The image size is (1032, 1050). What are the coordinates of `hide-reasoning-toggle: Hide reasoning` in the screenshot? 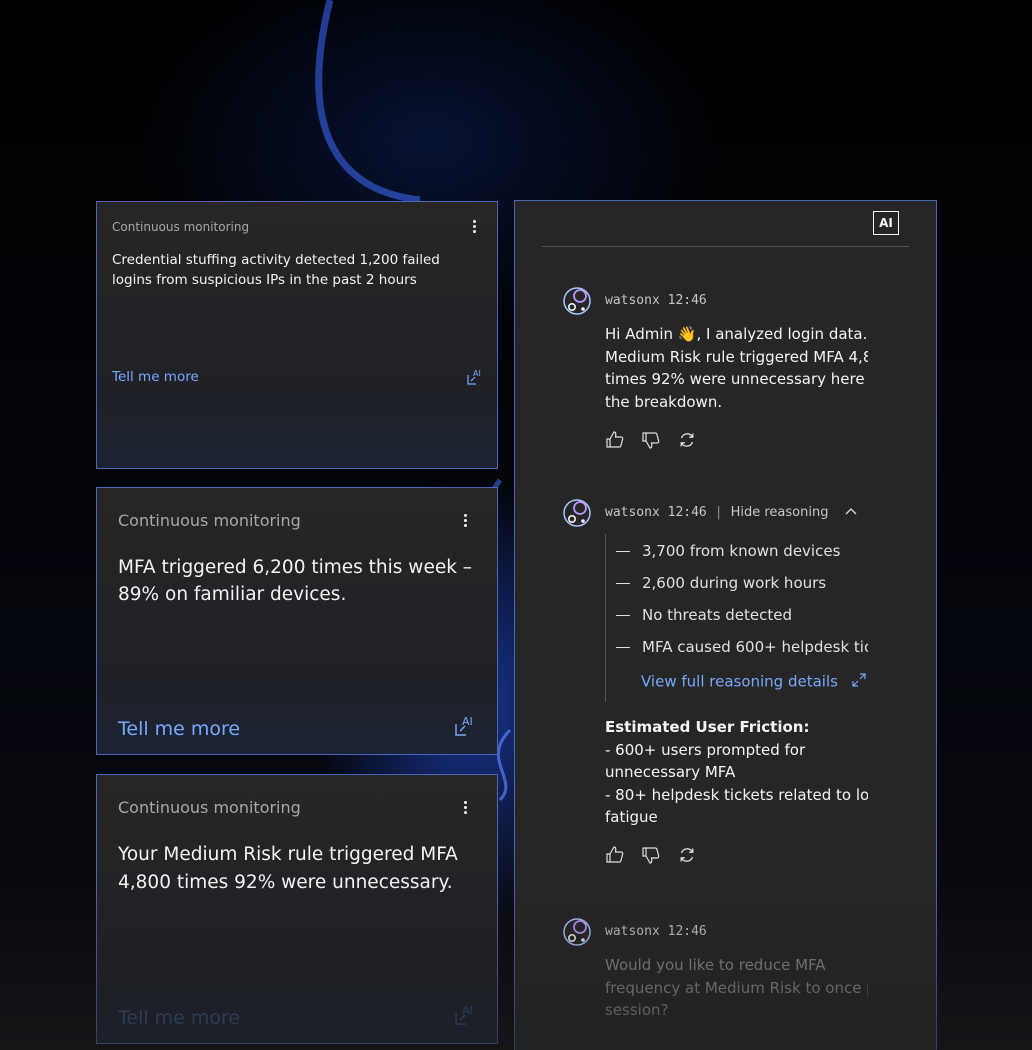 It's located at (780, 512).